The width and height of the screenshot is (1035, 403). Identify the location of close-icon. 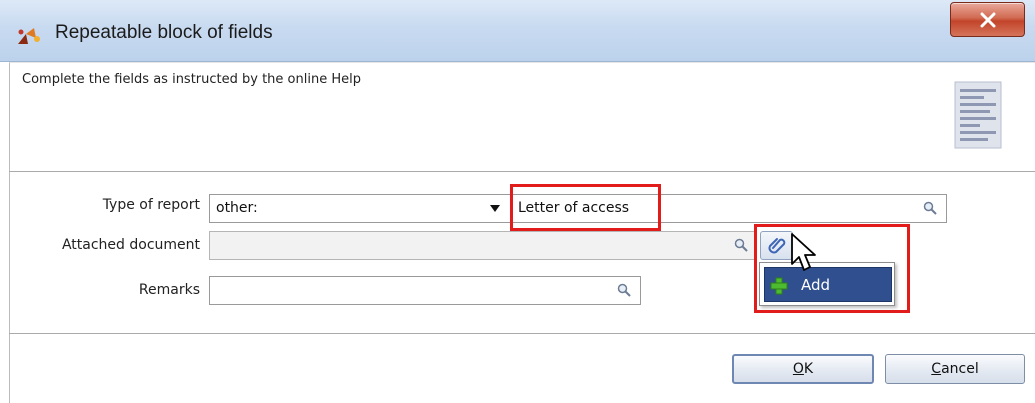
(988, 20).